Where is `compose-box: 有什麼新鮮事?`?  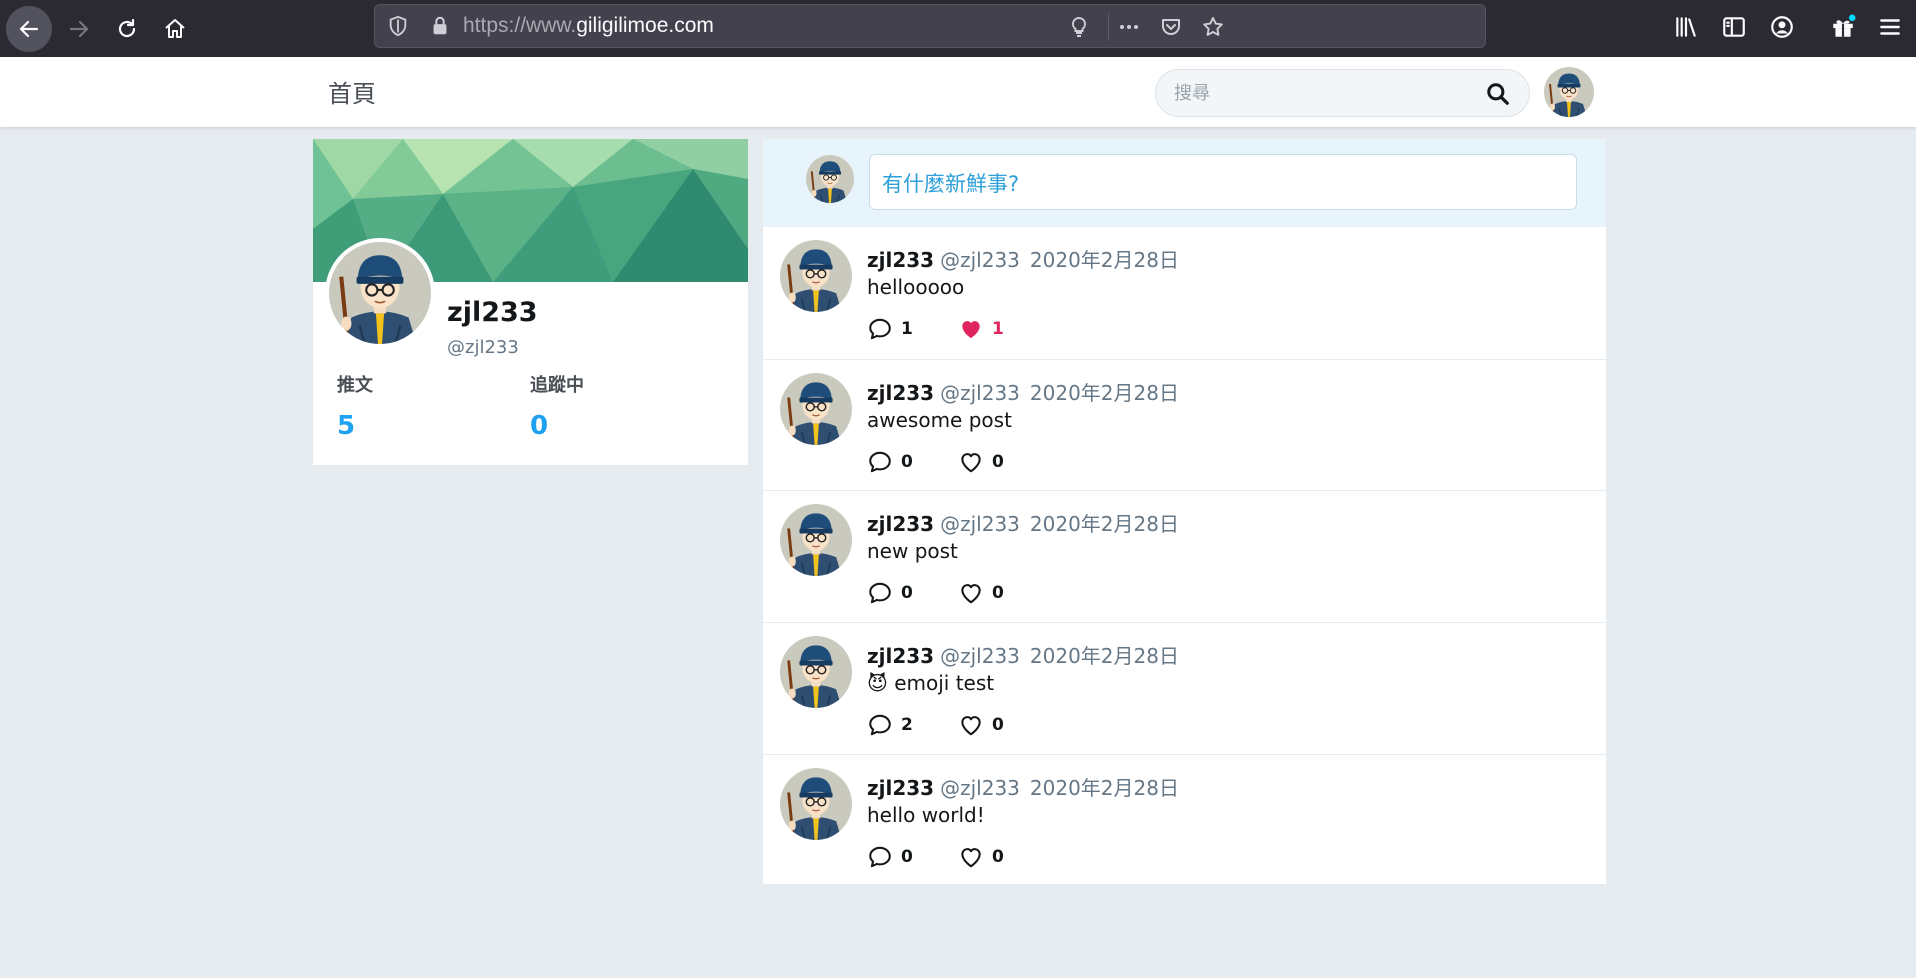 compose-box: 有什麼新鮮事? is located at coordinates (1184, 183).